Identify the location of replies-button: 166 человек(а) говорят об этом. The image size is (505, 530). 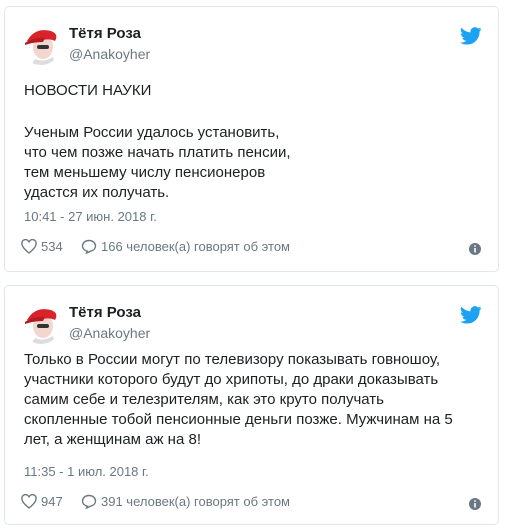
(185, 246).